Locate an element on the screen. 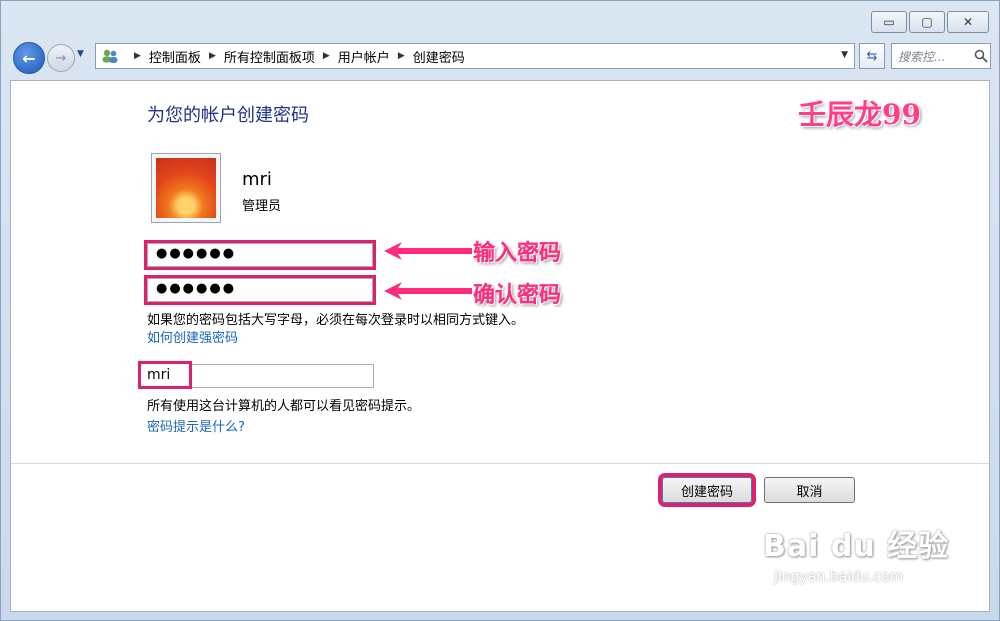  recent-pages-dropdown: ▼ is located at coordinates (83, 56).